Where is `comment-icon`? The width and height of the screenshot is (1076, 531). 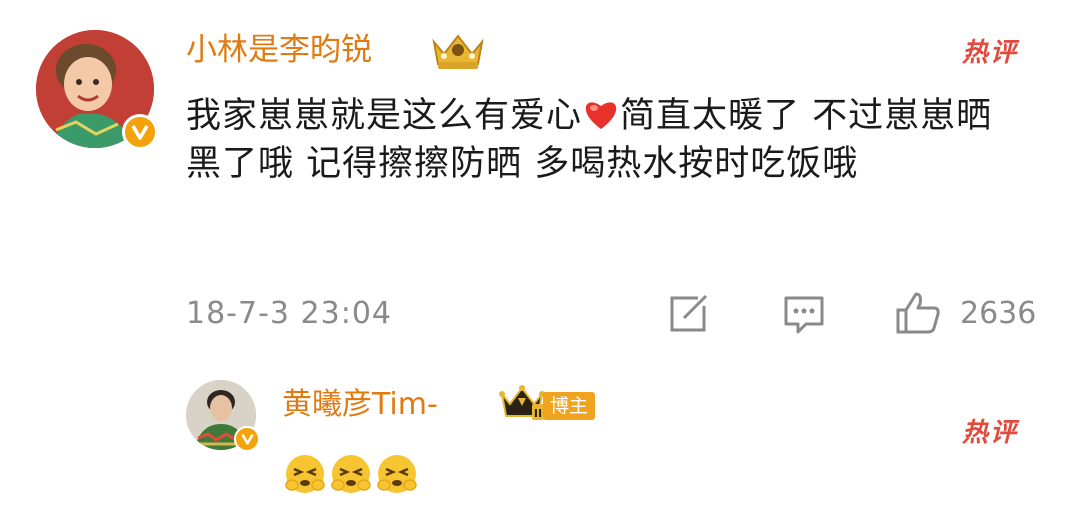 comment-icon is located at coordinates (804, 317).